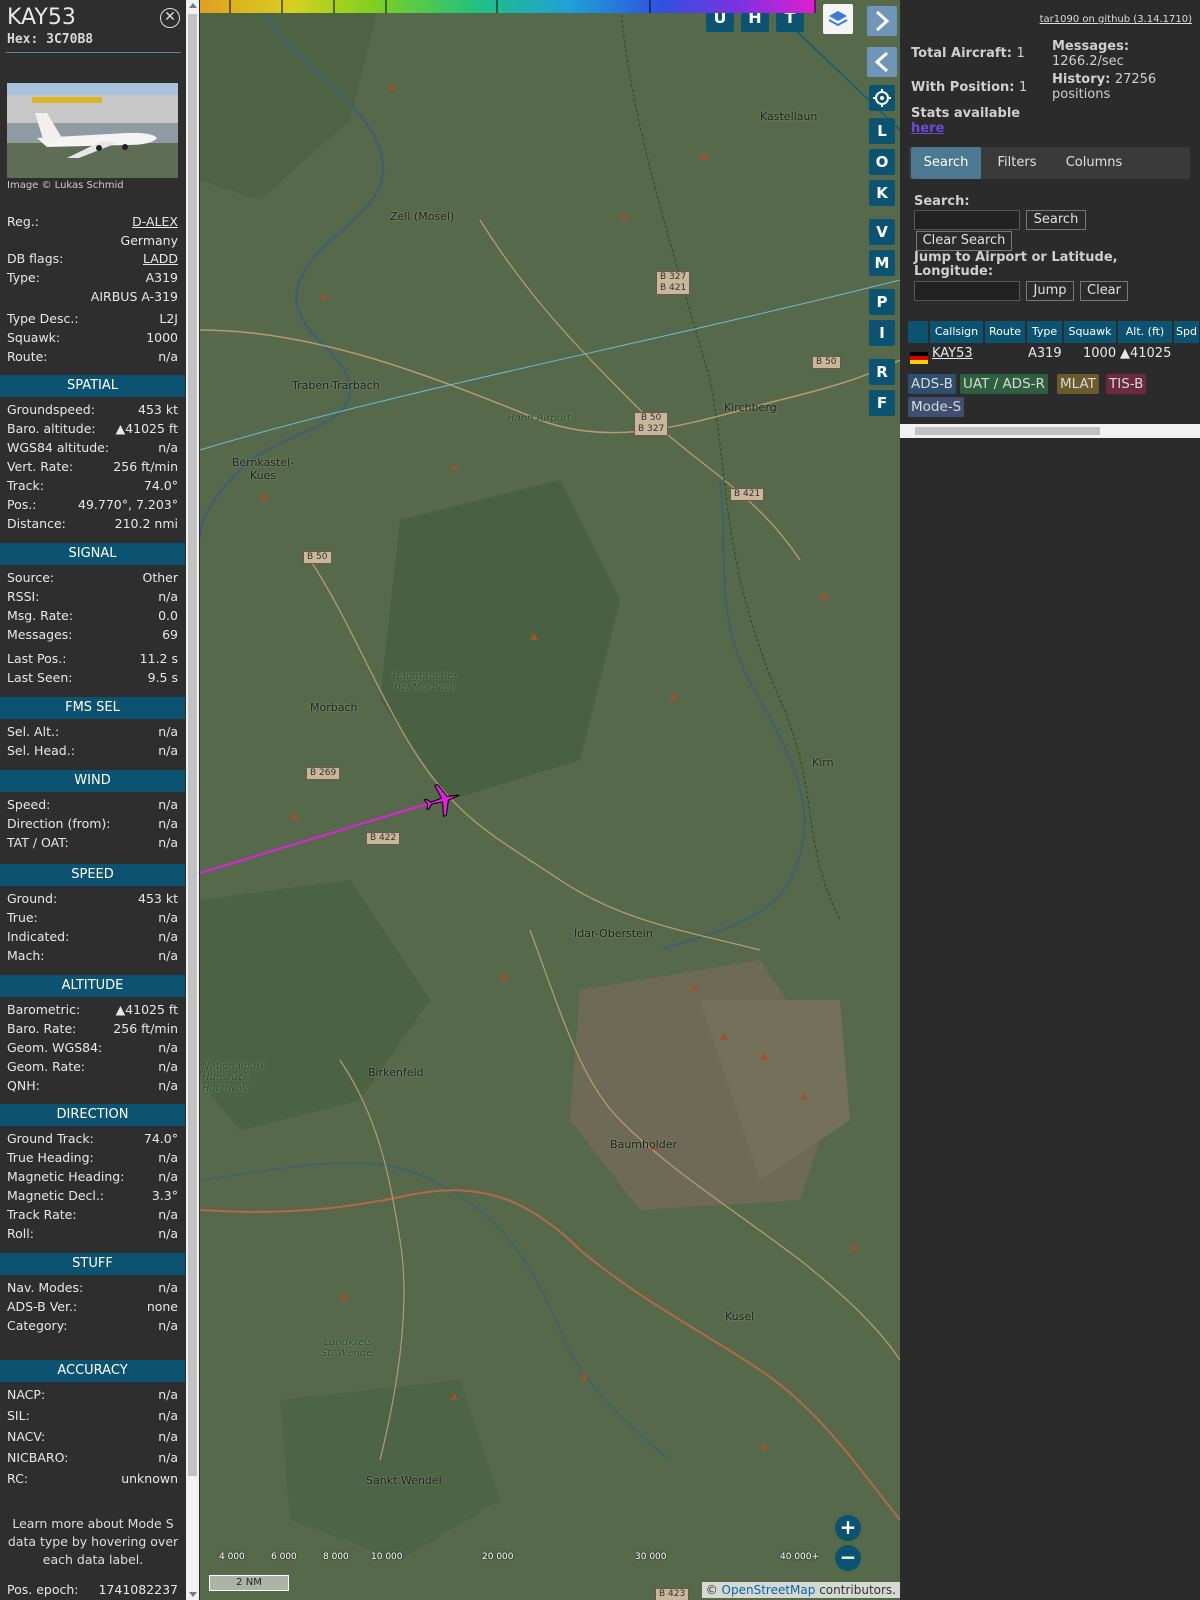  What do you see at coordinates (1056, 220) in the screenshot?
I see `search-button: Search` at bounding box center [1056, 220].